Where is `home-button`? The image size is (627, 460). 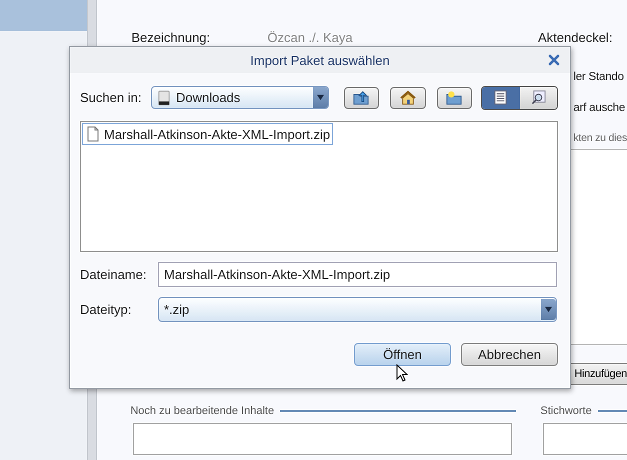 home-button is located at coordinates (408, 97).